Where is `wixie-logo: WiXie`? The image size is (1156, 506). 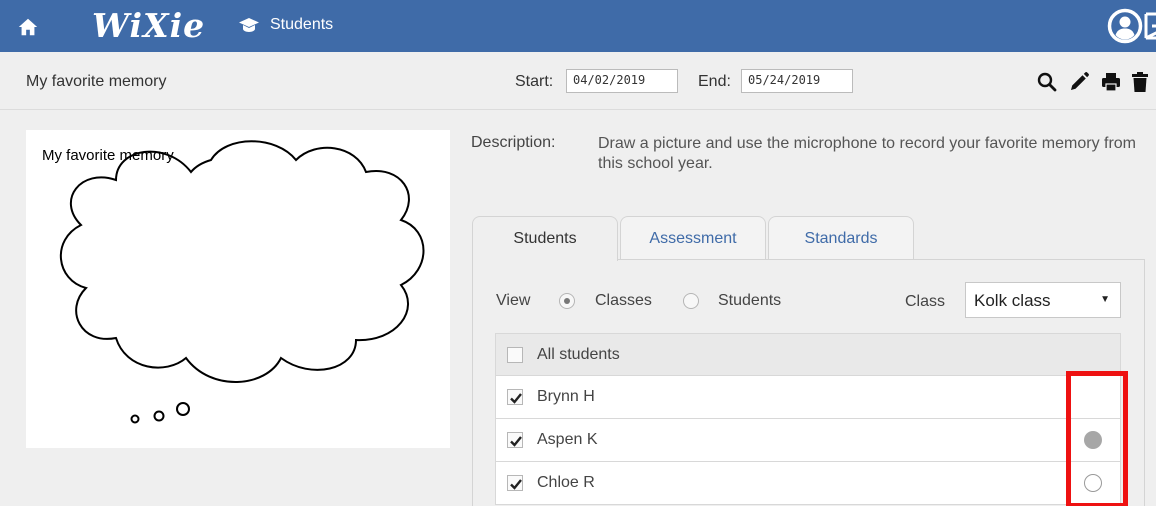
wixie-logo: WiXie is located at coordinates (148, 25).